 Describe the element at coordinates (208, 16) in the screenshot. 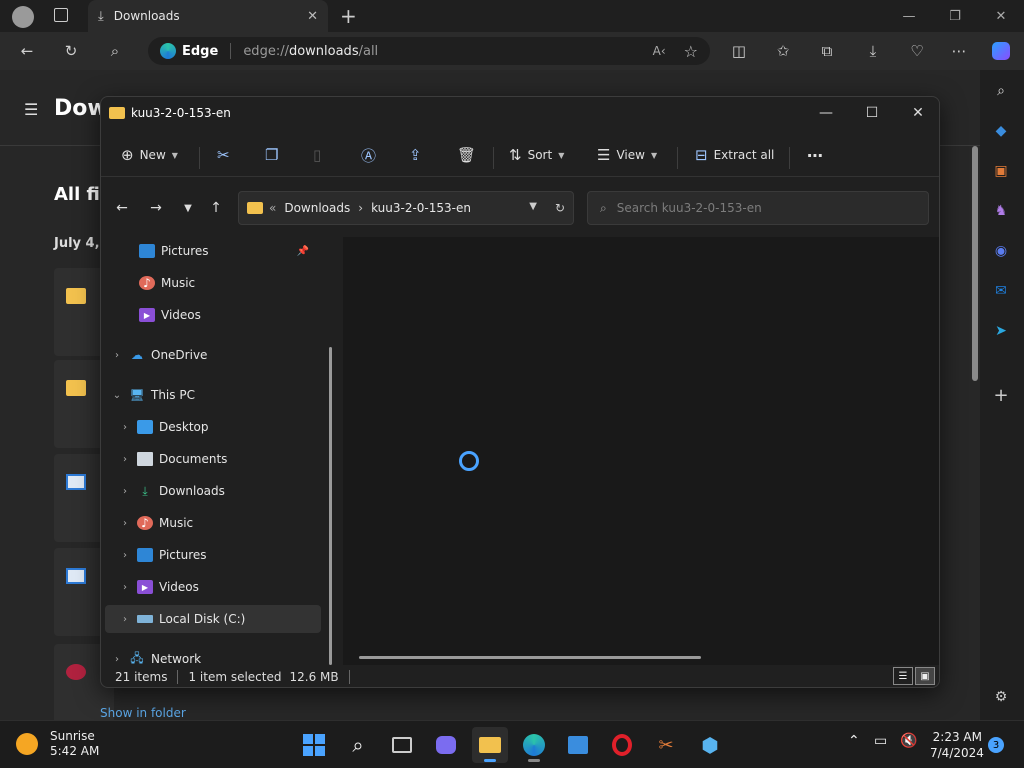

I see `tab-downloads: ⤓ Downloads ✕` at that location.